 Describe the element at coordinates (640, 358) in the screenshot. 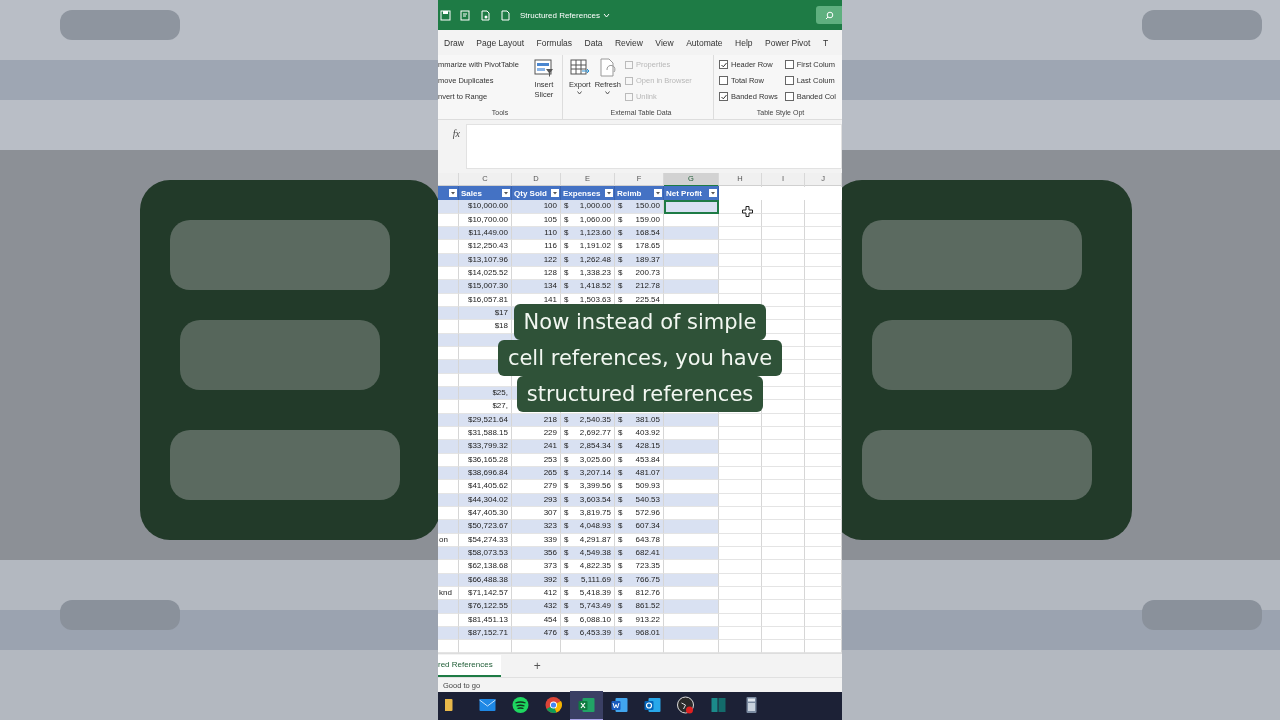

I see `caption-toast: cell references, you have` at that location.